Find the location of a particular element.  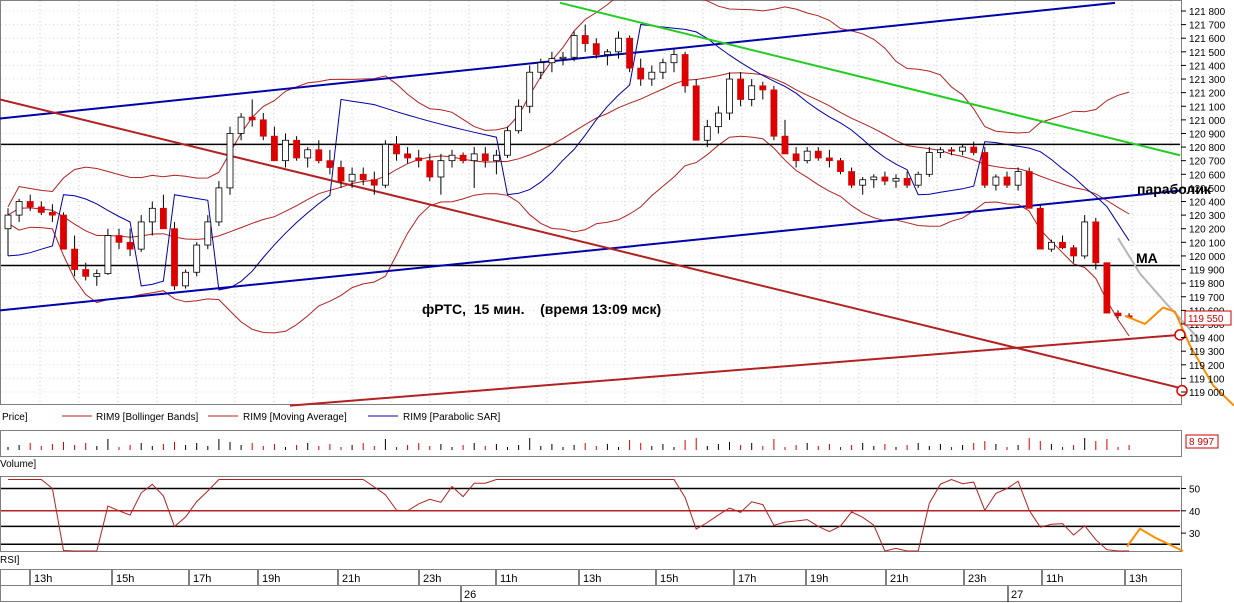

price-tick-label: 121 600 is located at coordinates (1207, 39).